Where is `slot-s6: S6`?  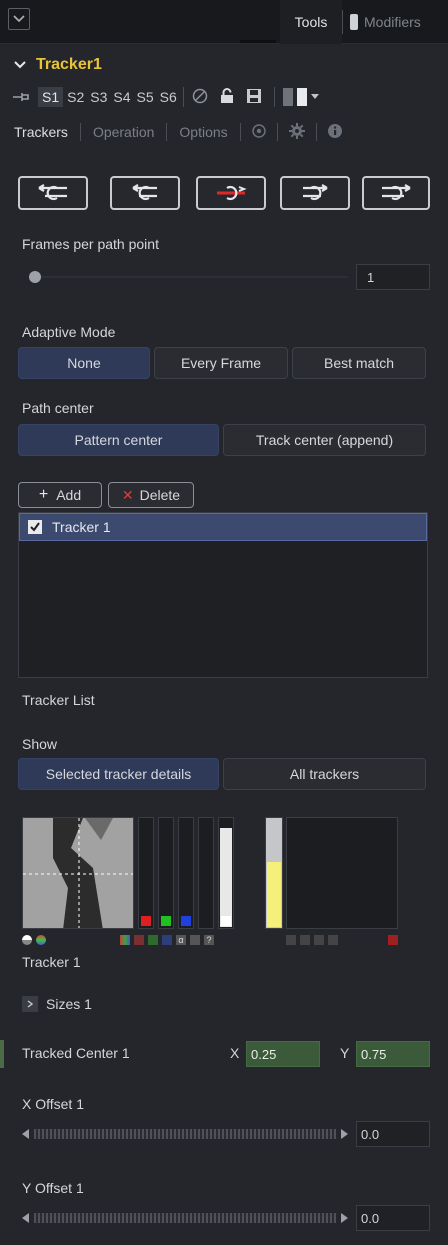 slot-s6: S6 is located at coordinates (168, 97).